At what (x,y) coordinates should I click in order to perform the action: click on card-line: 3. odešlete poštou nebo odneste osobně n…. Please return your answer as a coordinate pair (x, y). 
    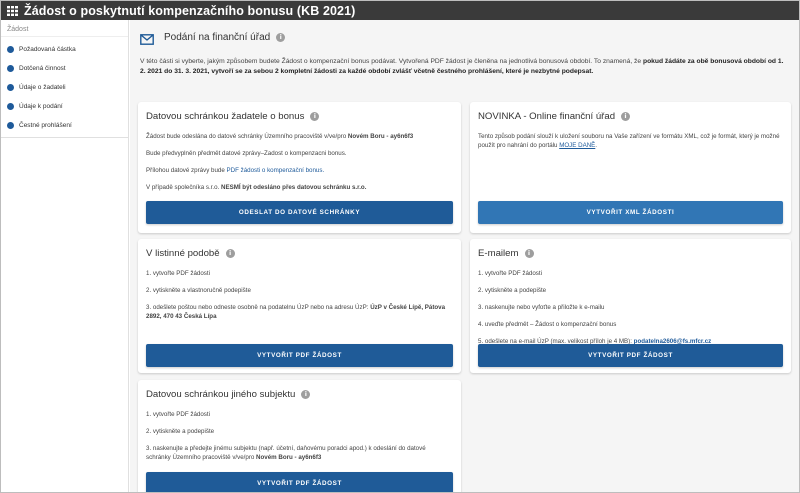
    Looking at the image, I should click on (298, 312).